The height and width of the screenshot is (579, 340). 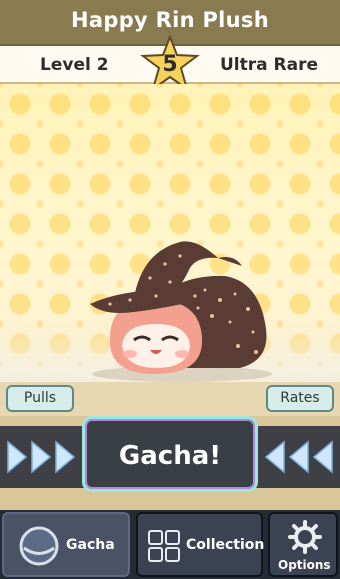 I want to click on gacha-capsule-icon, so click(x=39, y=546).